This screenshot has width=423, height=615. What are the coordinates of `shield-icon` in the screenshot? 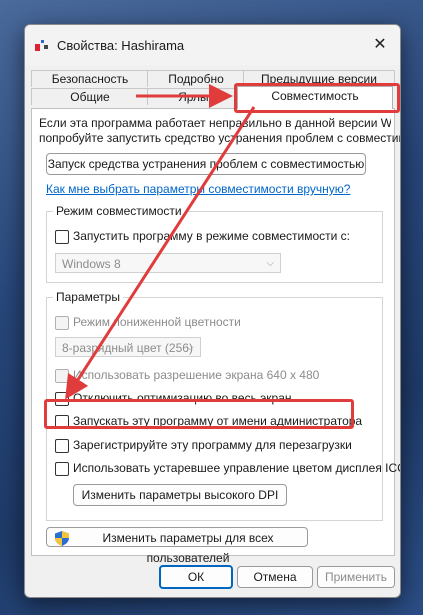 It's located at (62, 538).